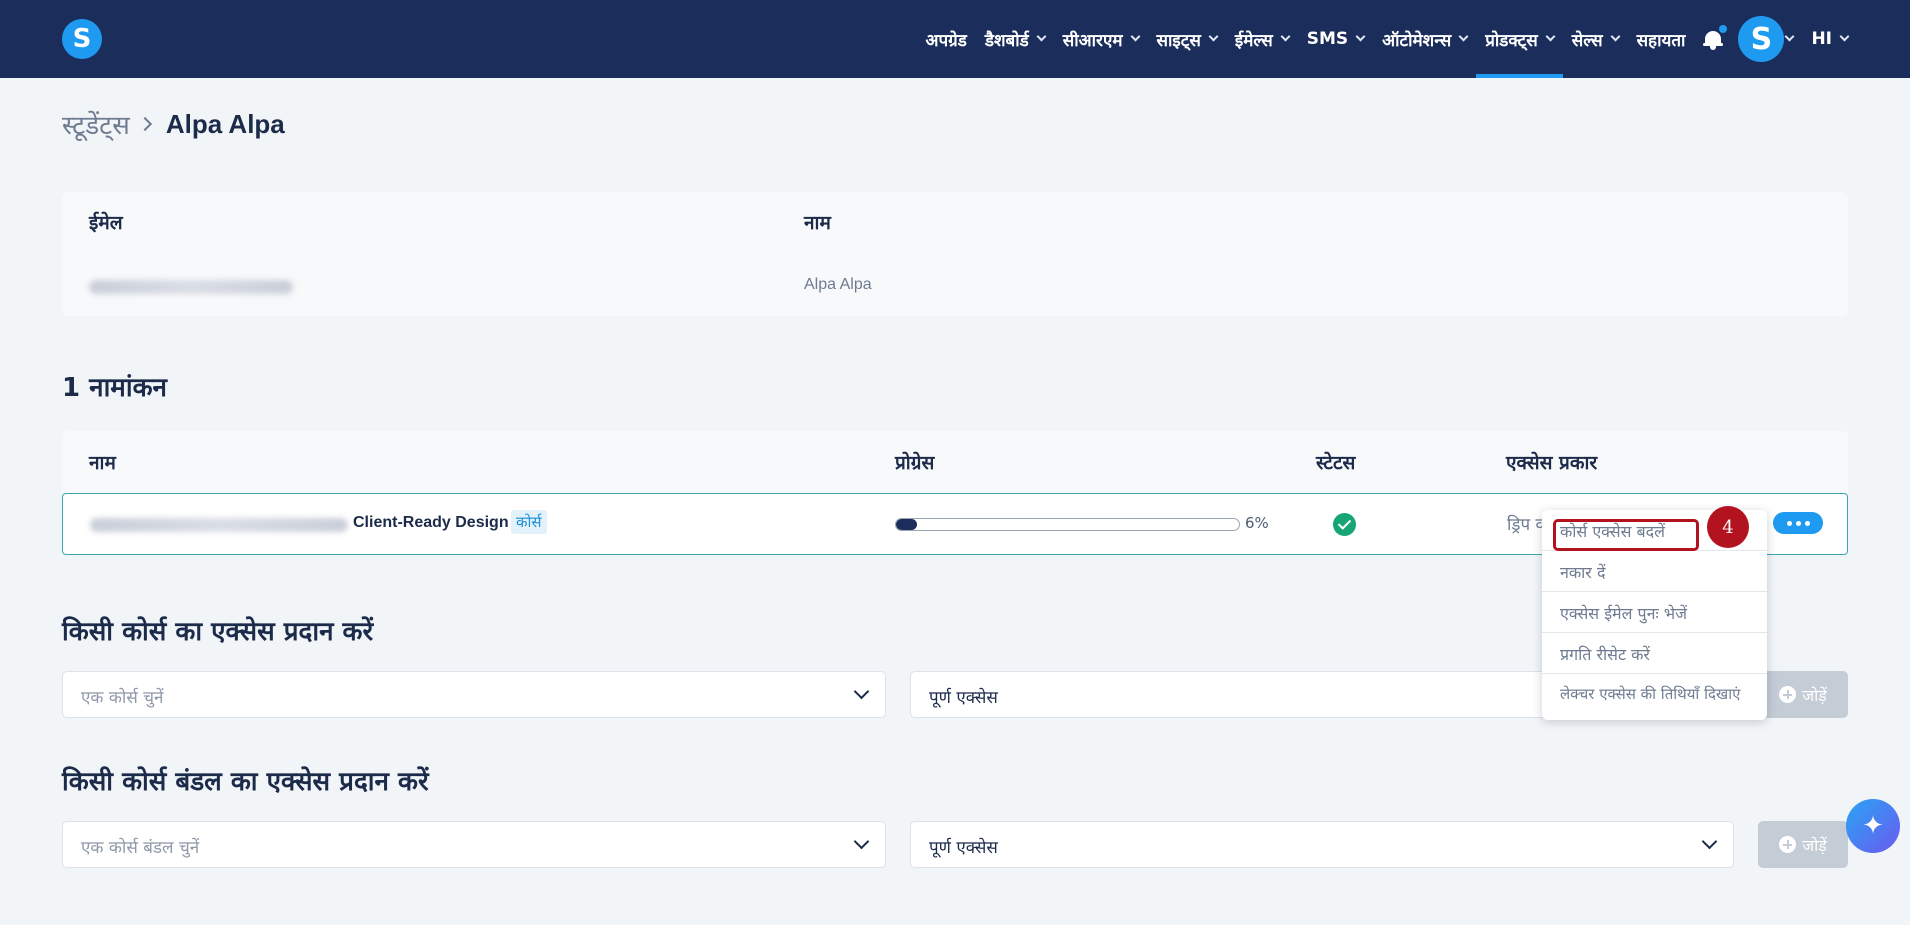 The image size is (1910, 925). What do you see at coordinates (1587, 40) in the screenshot?
I see `nav-label: सेल्स` at bounding box center [1587, 40].